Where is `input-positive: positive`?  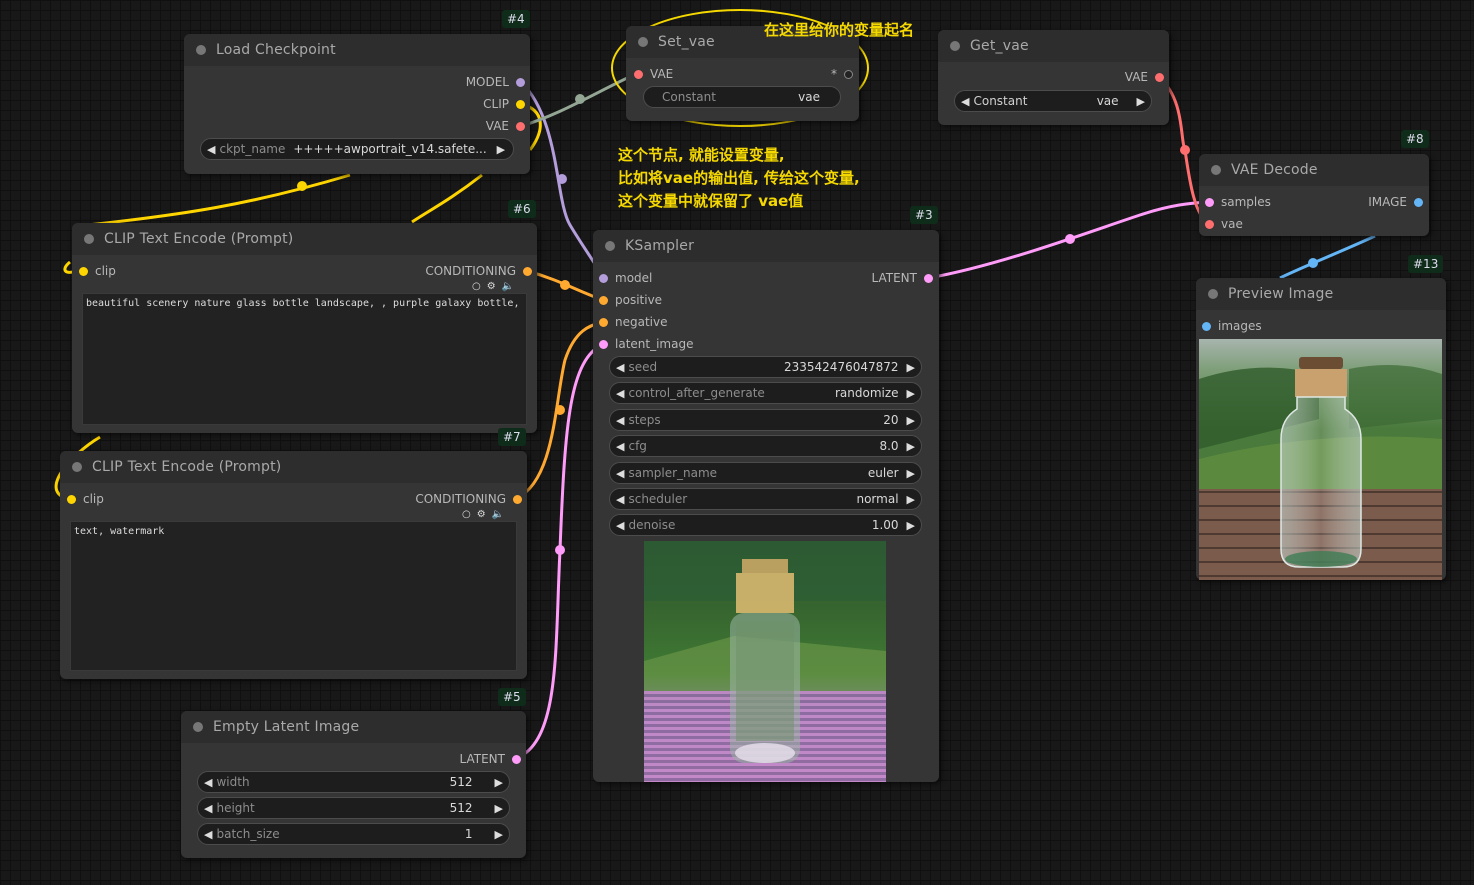 input-positive: positive is located at coordinates (630, 300).